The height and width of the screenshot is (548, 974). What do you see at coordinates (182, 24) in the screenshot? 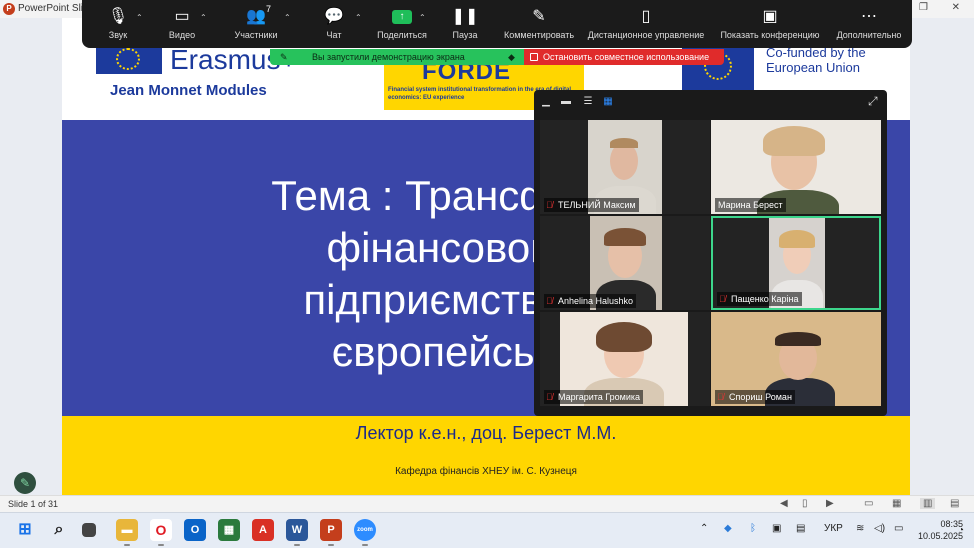
I see `video-button: ▭ Видео` at bounding box center [182, 24].